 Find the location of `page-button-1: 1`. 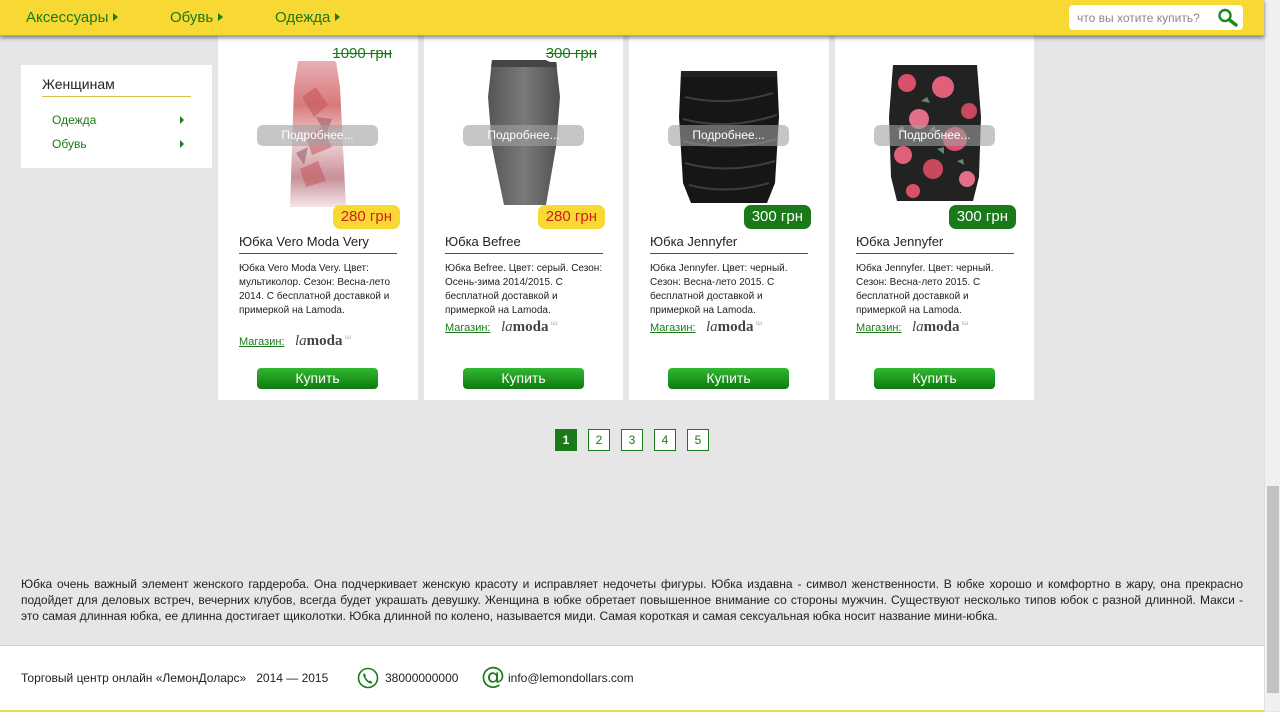

page-button-1: 1 is located at coordinates (566, 440).